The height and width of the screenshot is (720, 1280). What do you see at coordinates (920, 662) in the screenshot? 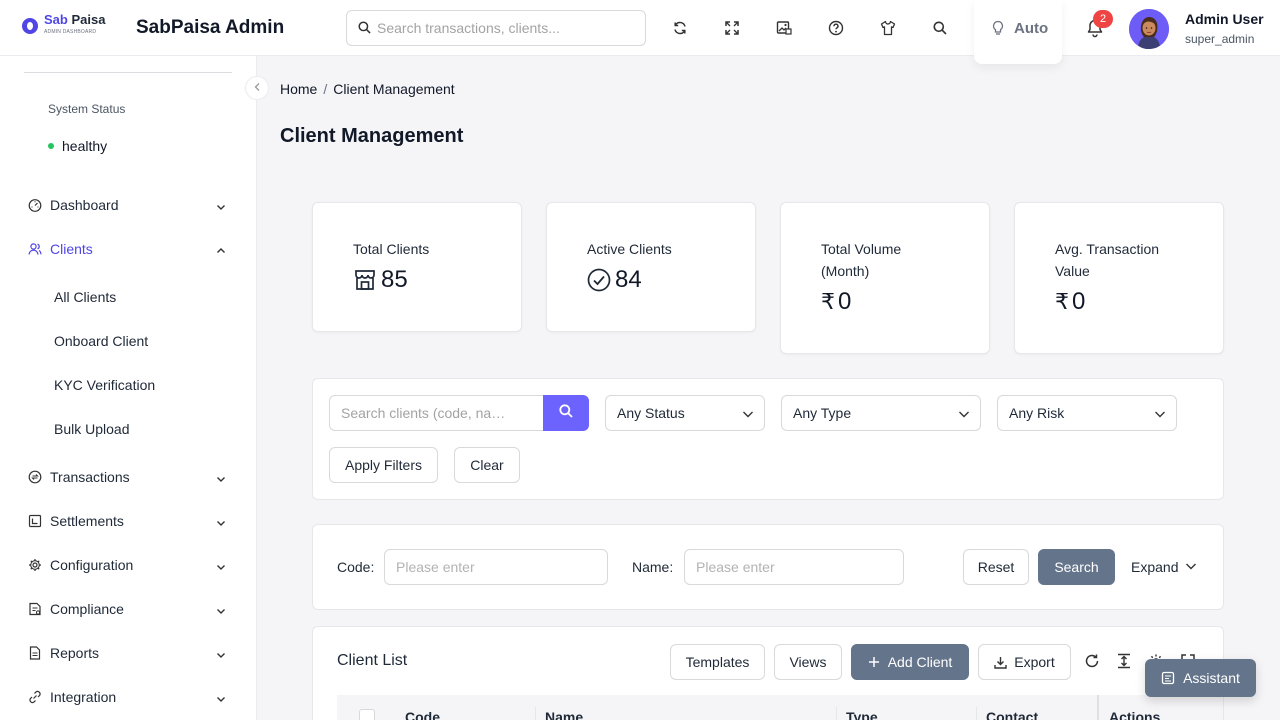
I see `add-client-label: Add Client` at bounding box center [920, 662].